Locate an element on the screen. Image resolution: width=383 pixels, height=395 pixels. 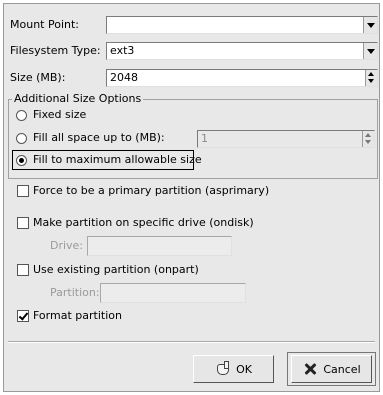
ok-label: OK is located at coordinates (244, 369).